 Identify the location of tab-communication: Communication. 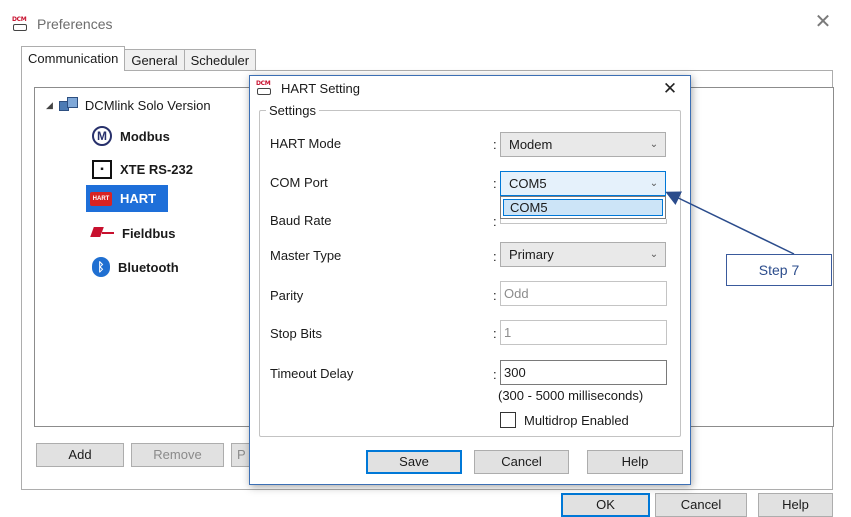
(73, 58).